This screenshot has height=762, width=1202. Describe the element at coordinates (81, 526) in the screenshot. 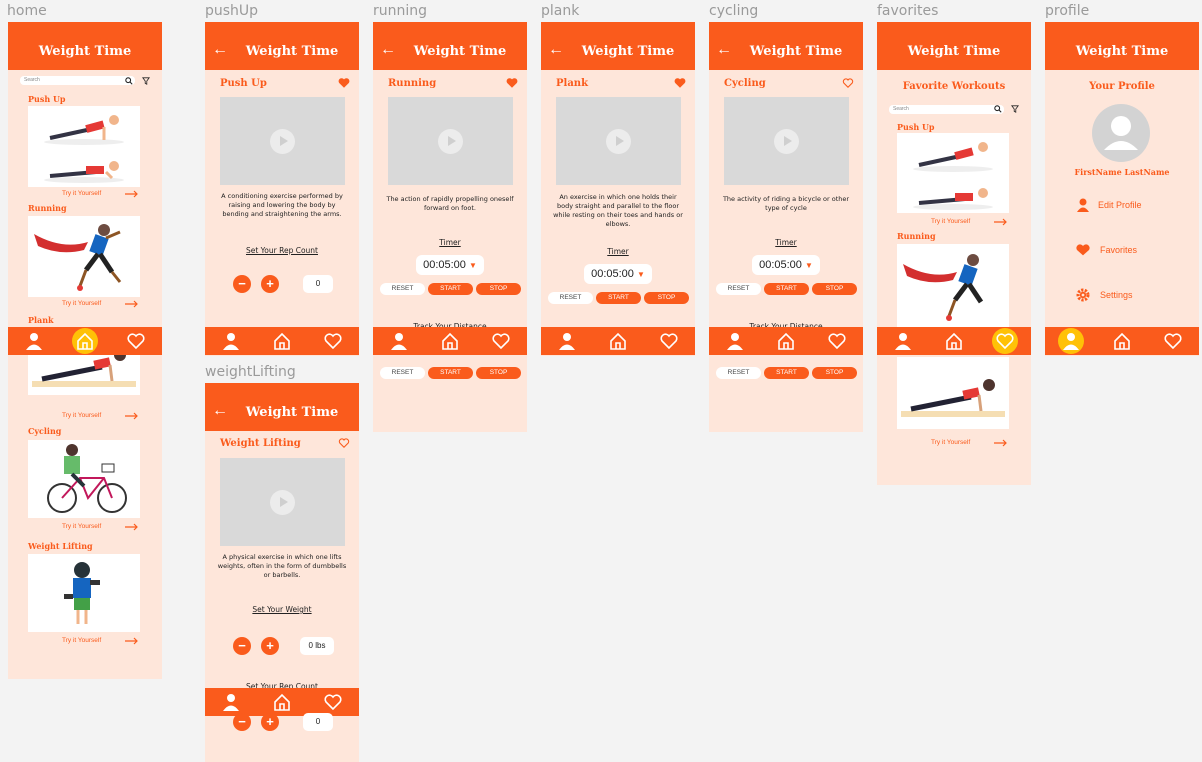

I see `try-link-cycling: Try it Yourself` at that location.